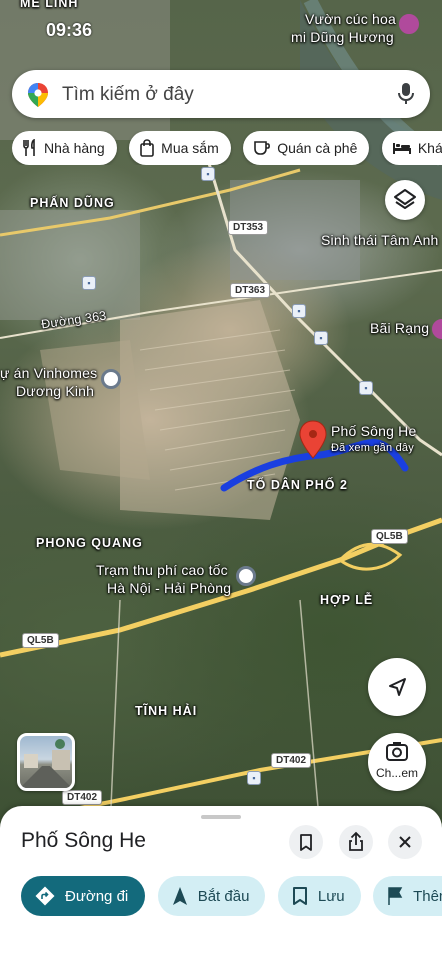 This screenshot has height=960, width=442. I want to click on more-button: Thêm, so click(407, 896).